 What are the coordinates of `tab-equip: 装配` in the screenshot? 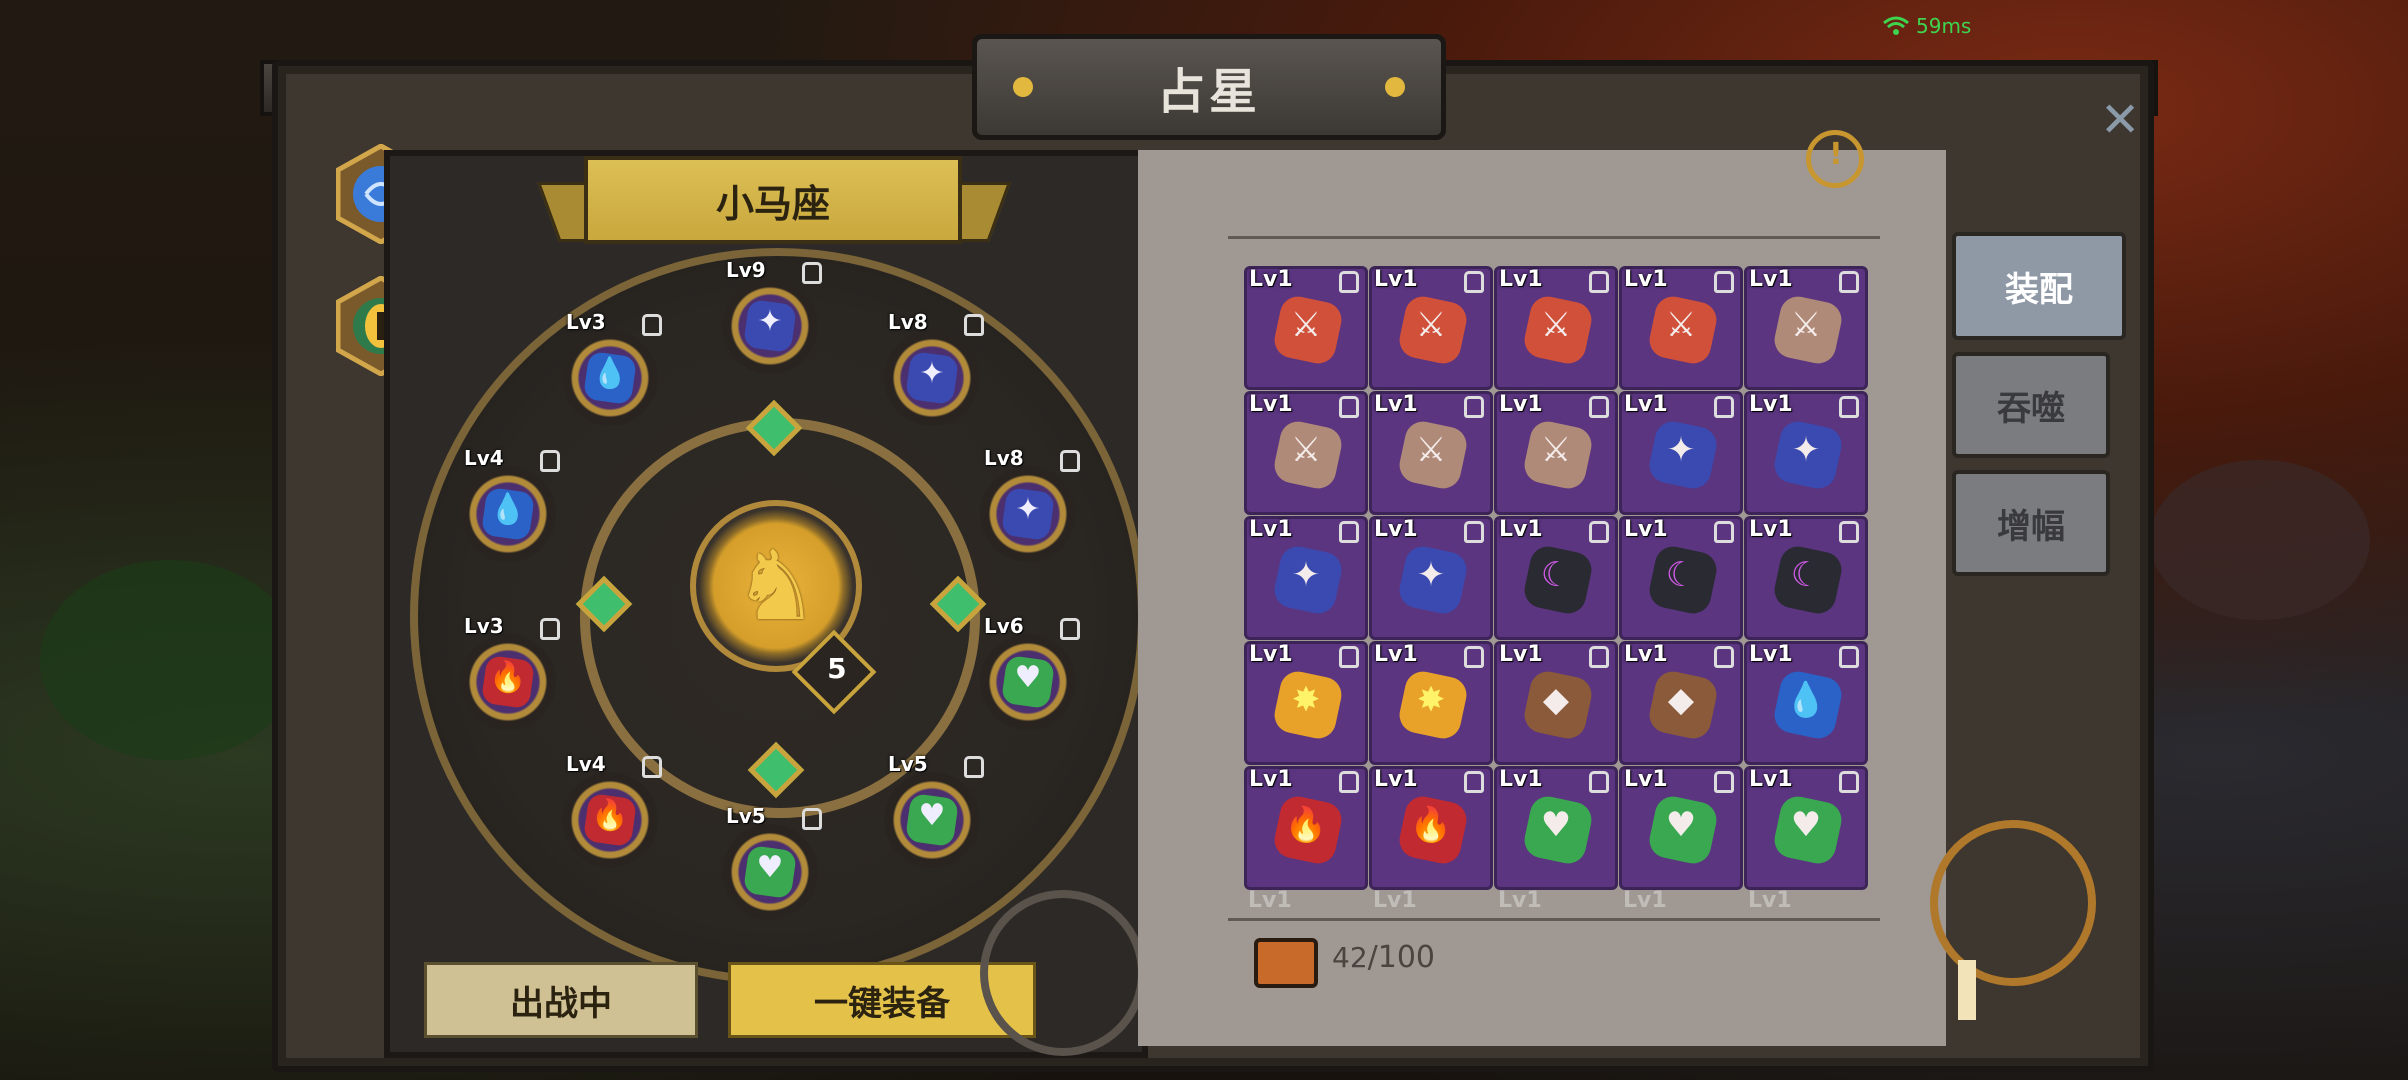 It's located at (2039, 286).